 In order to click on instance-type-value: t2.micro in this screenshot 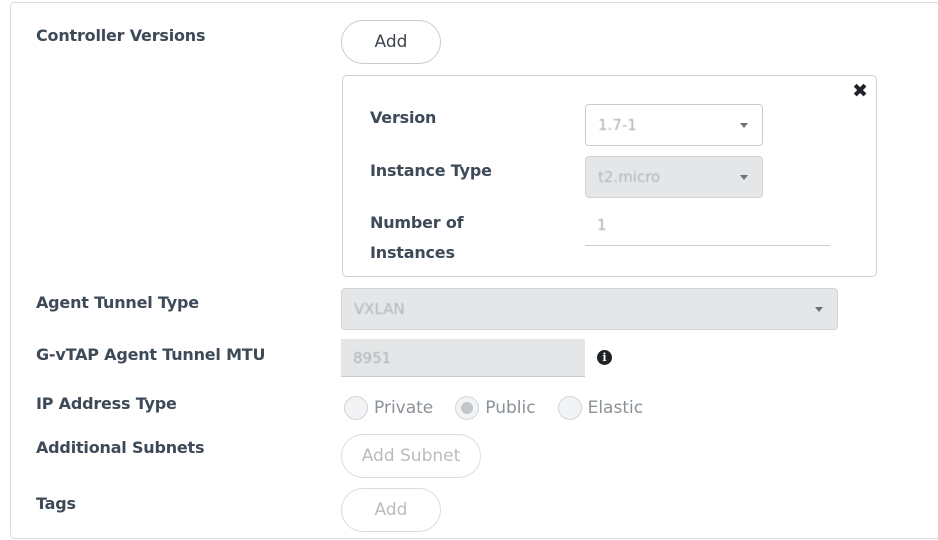, I will do `click(629, 177)`.